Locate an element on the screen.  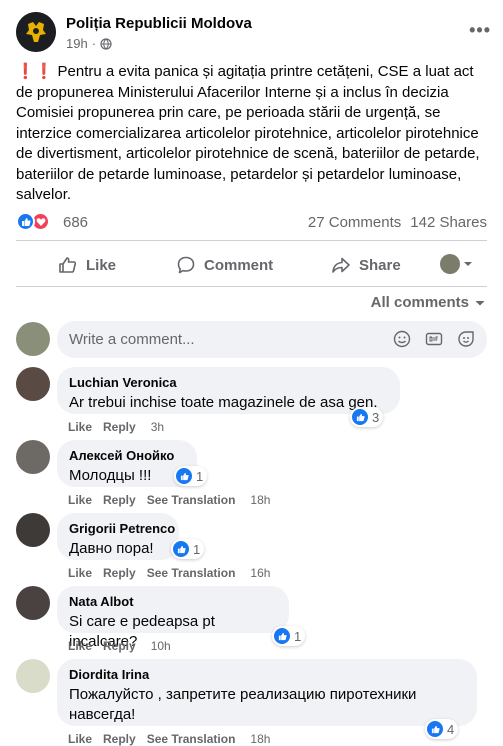
reaction-audience-selector is located at coordinates (456, 264).